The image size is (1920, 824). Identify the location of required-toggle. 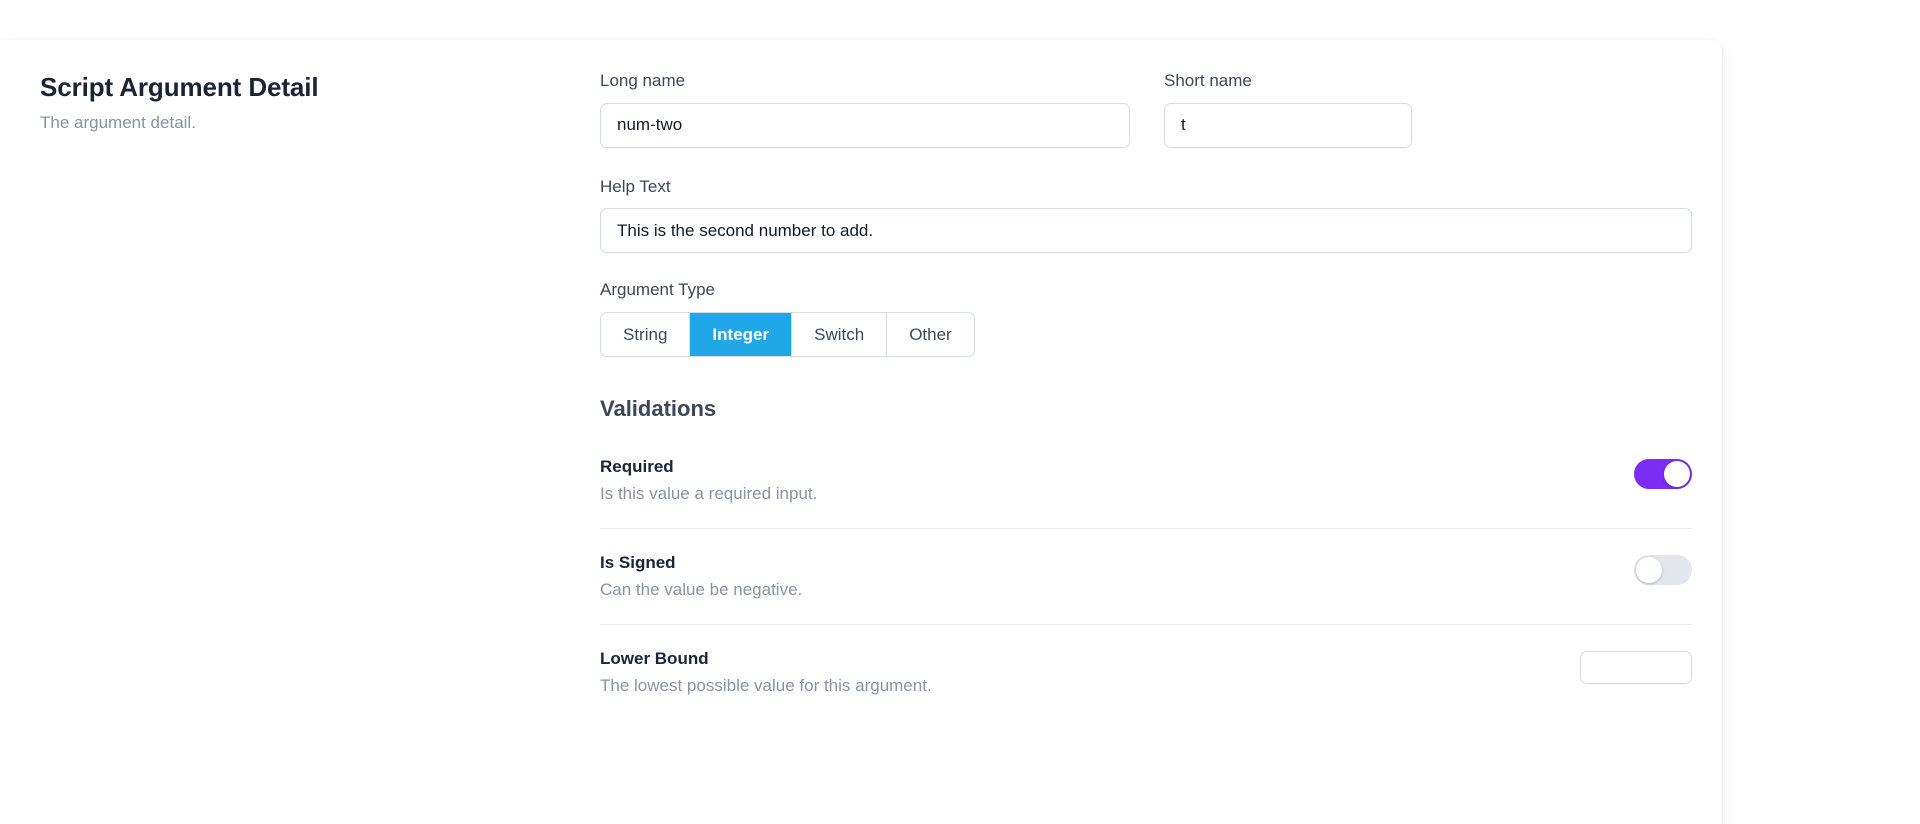
(1663, 474).